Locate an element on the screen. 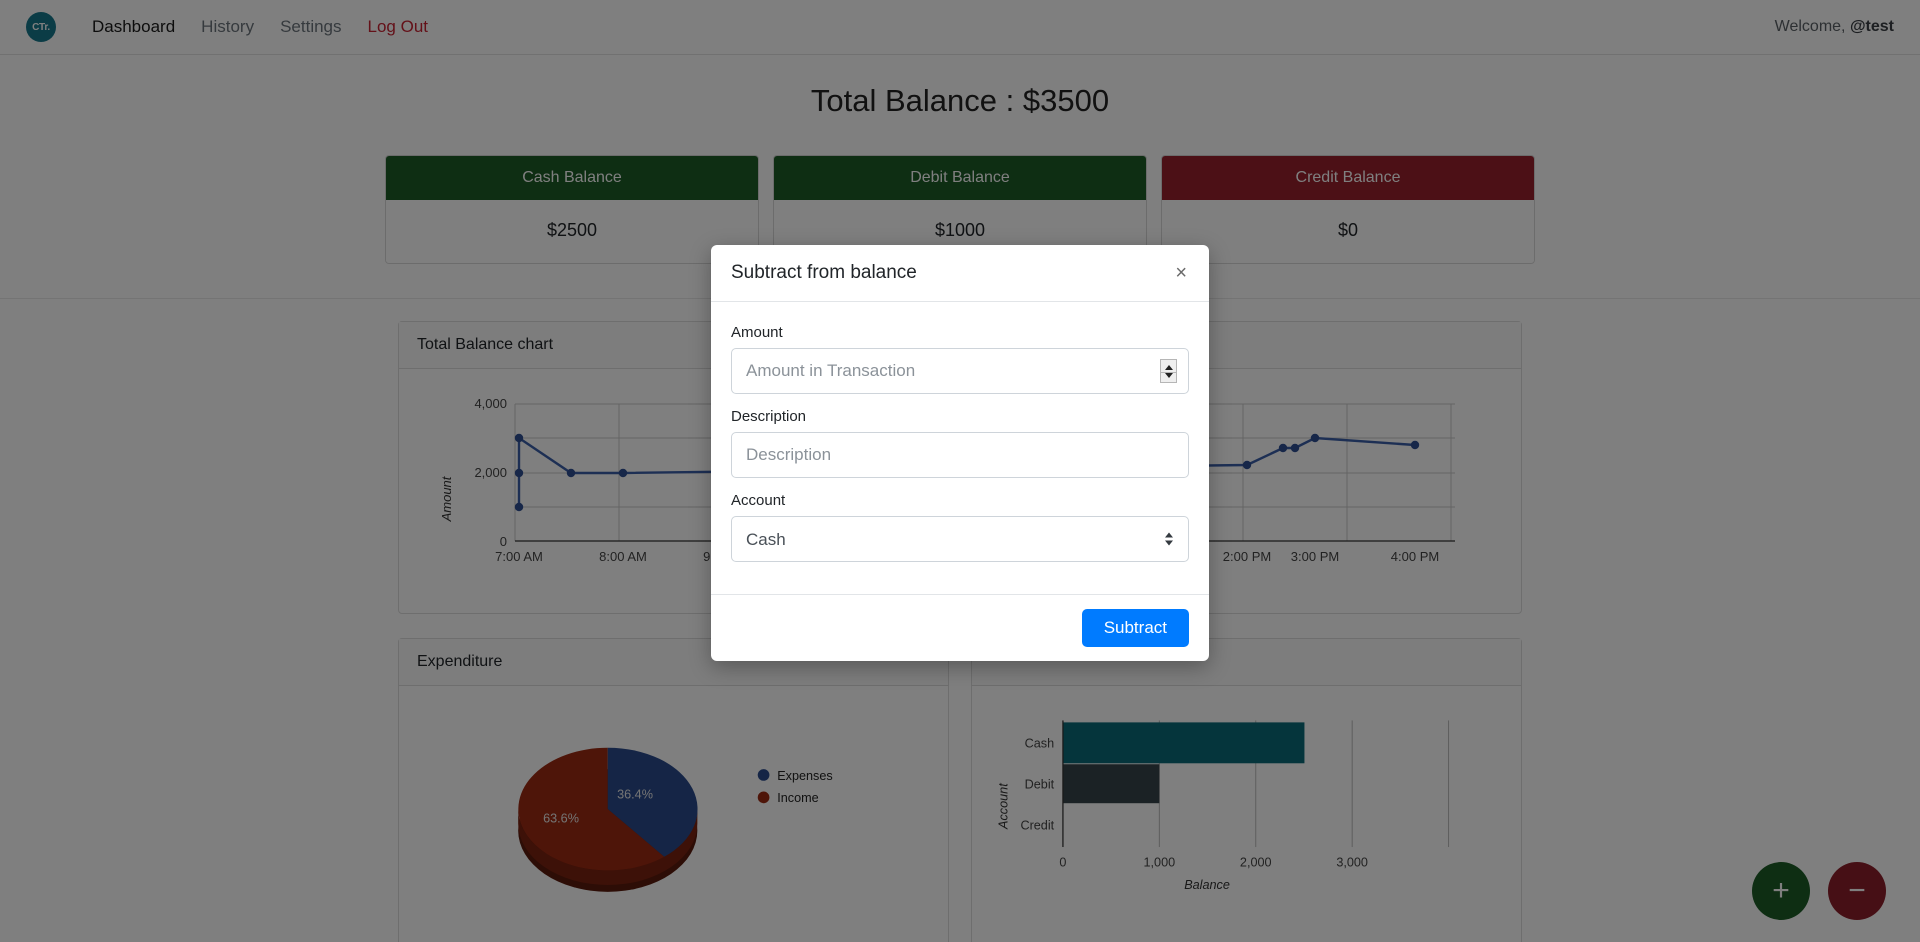 This screenshot has height=942, width=1920. amount-field-wrapper is located at coordinates (960, 371).